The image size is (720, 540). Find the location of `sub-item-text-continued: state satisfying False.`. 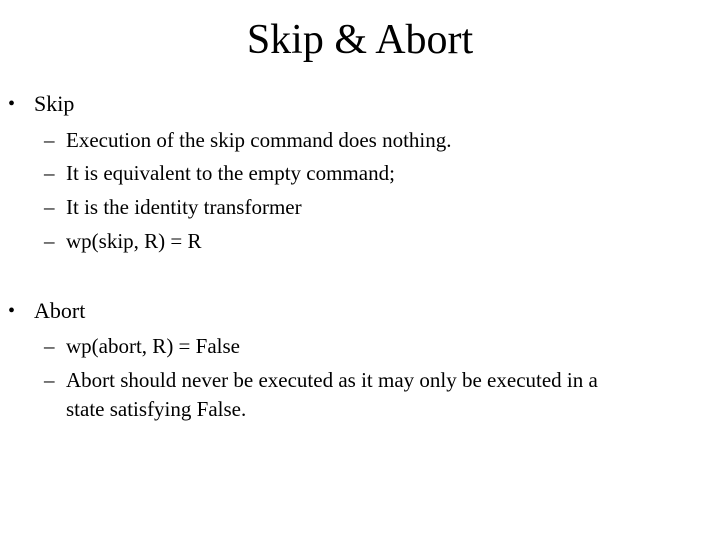

sub-item-text-continued: state satisfying False. is located at coordinates (156, 409).